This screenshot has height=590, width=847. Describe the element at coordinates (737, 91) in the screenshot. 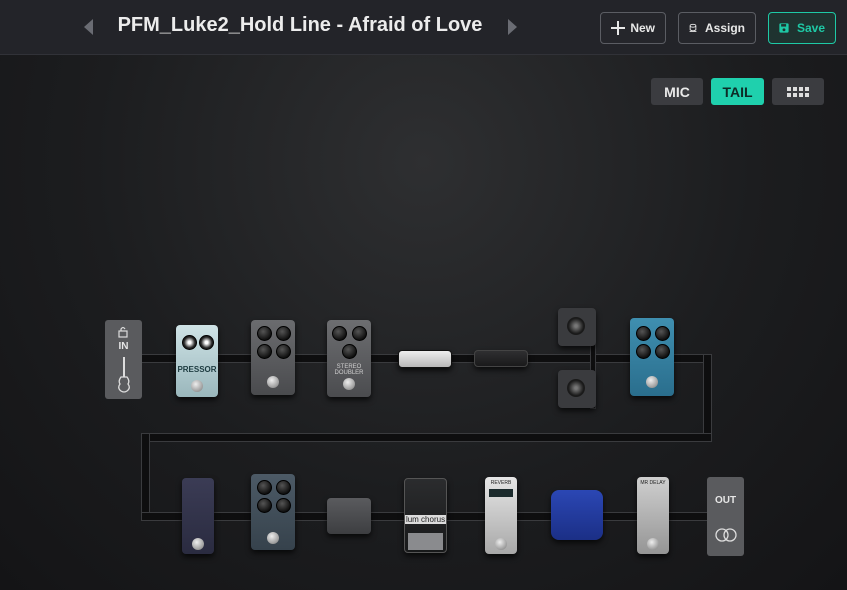

I see `tail-view-button: TAIL` at that location.